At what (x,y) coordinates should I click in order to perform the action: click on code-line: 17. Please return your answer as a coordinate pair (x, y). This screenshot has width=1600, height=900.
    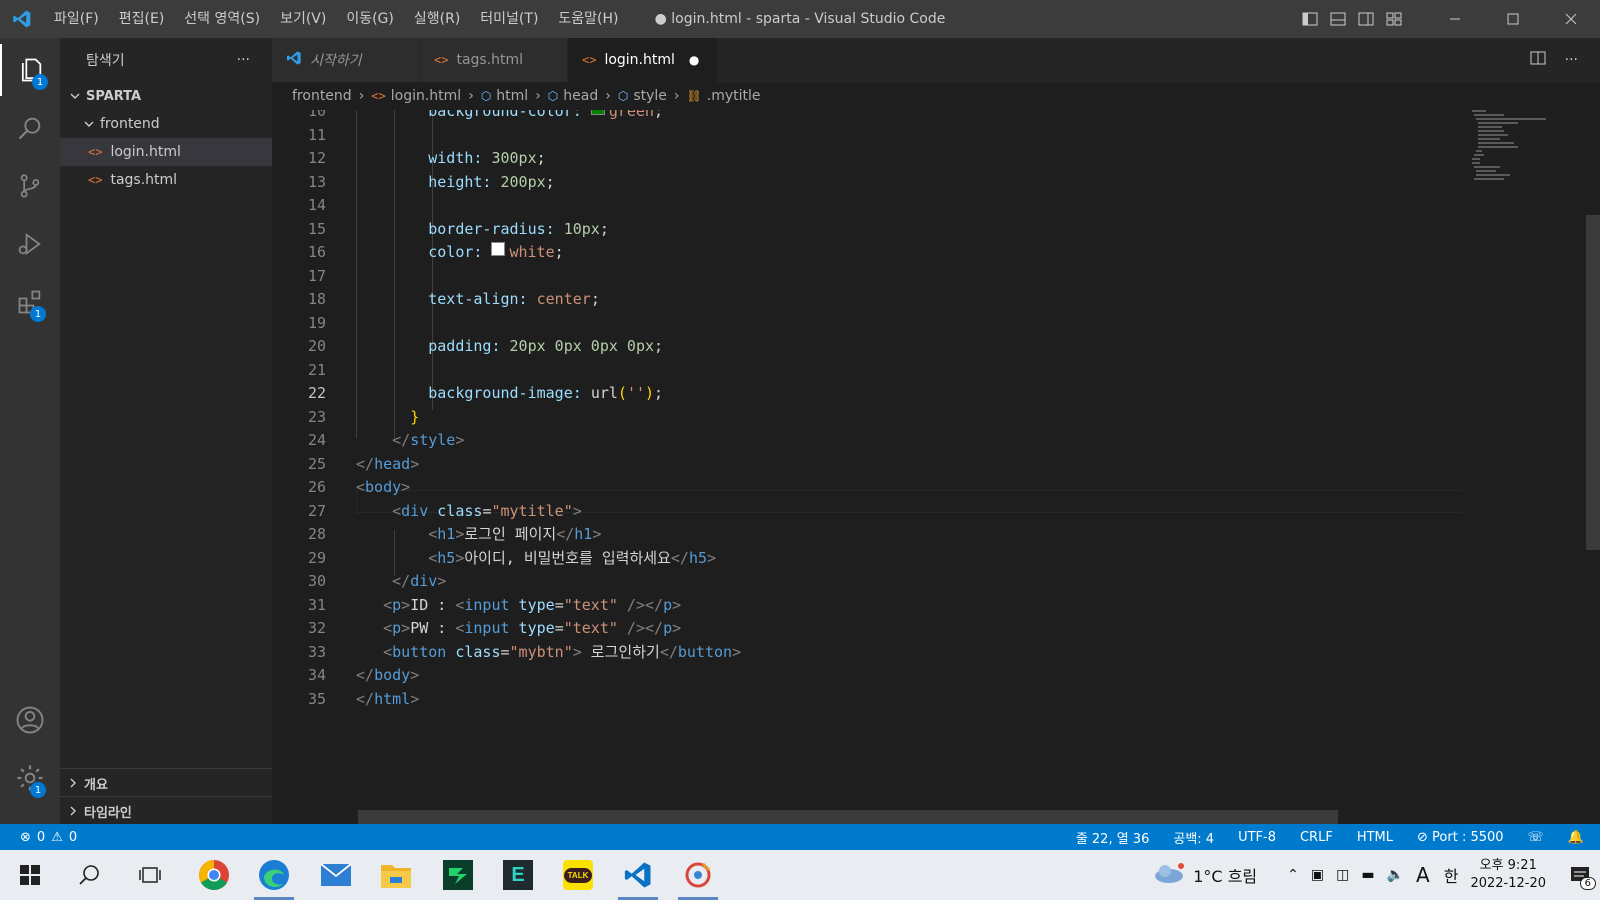
    Looking at the image, I should click on (867, 276).